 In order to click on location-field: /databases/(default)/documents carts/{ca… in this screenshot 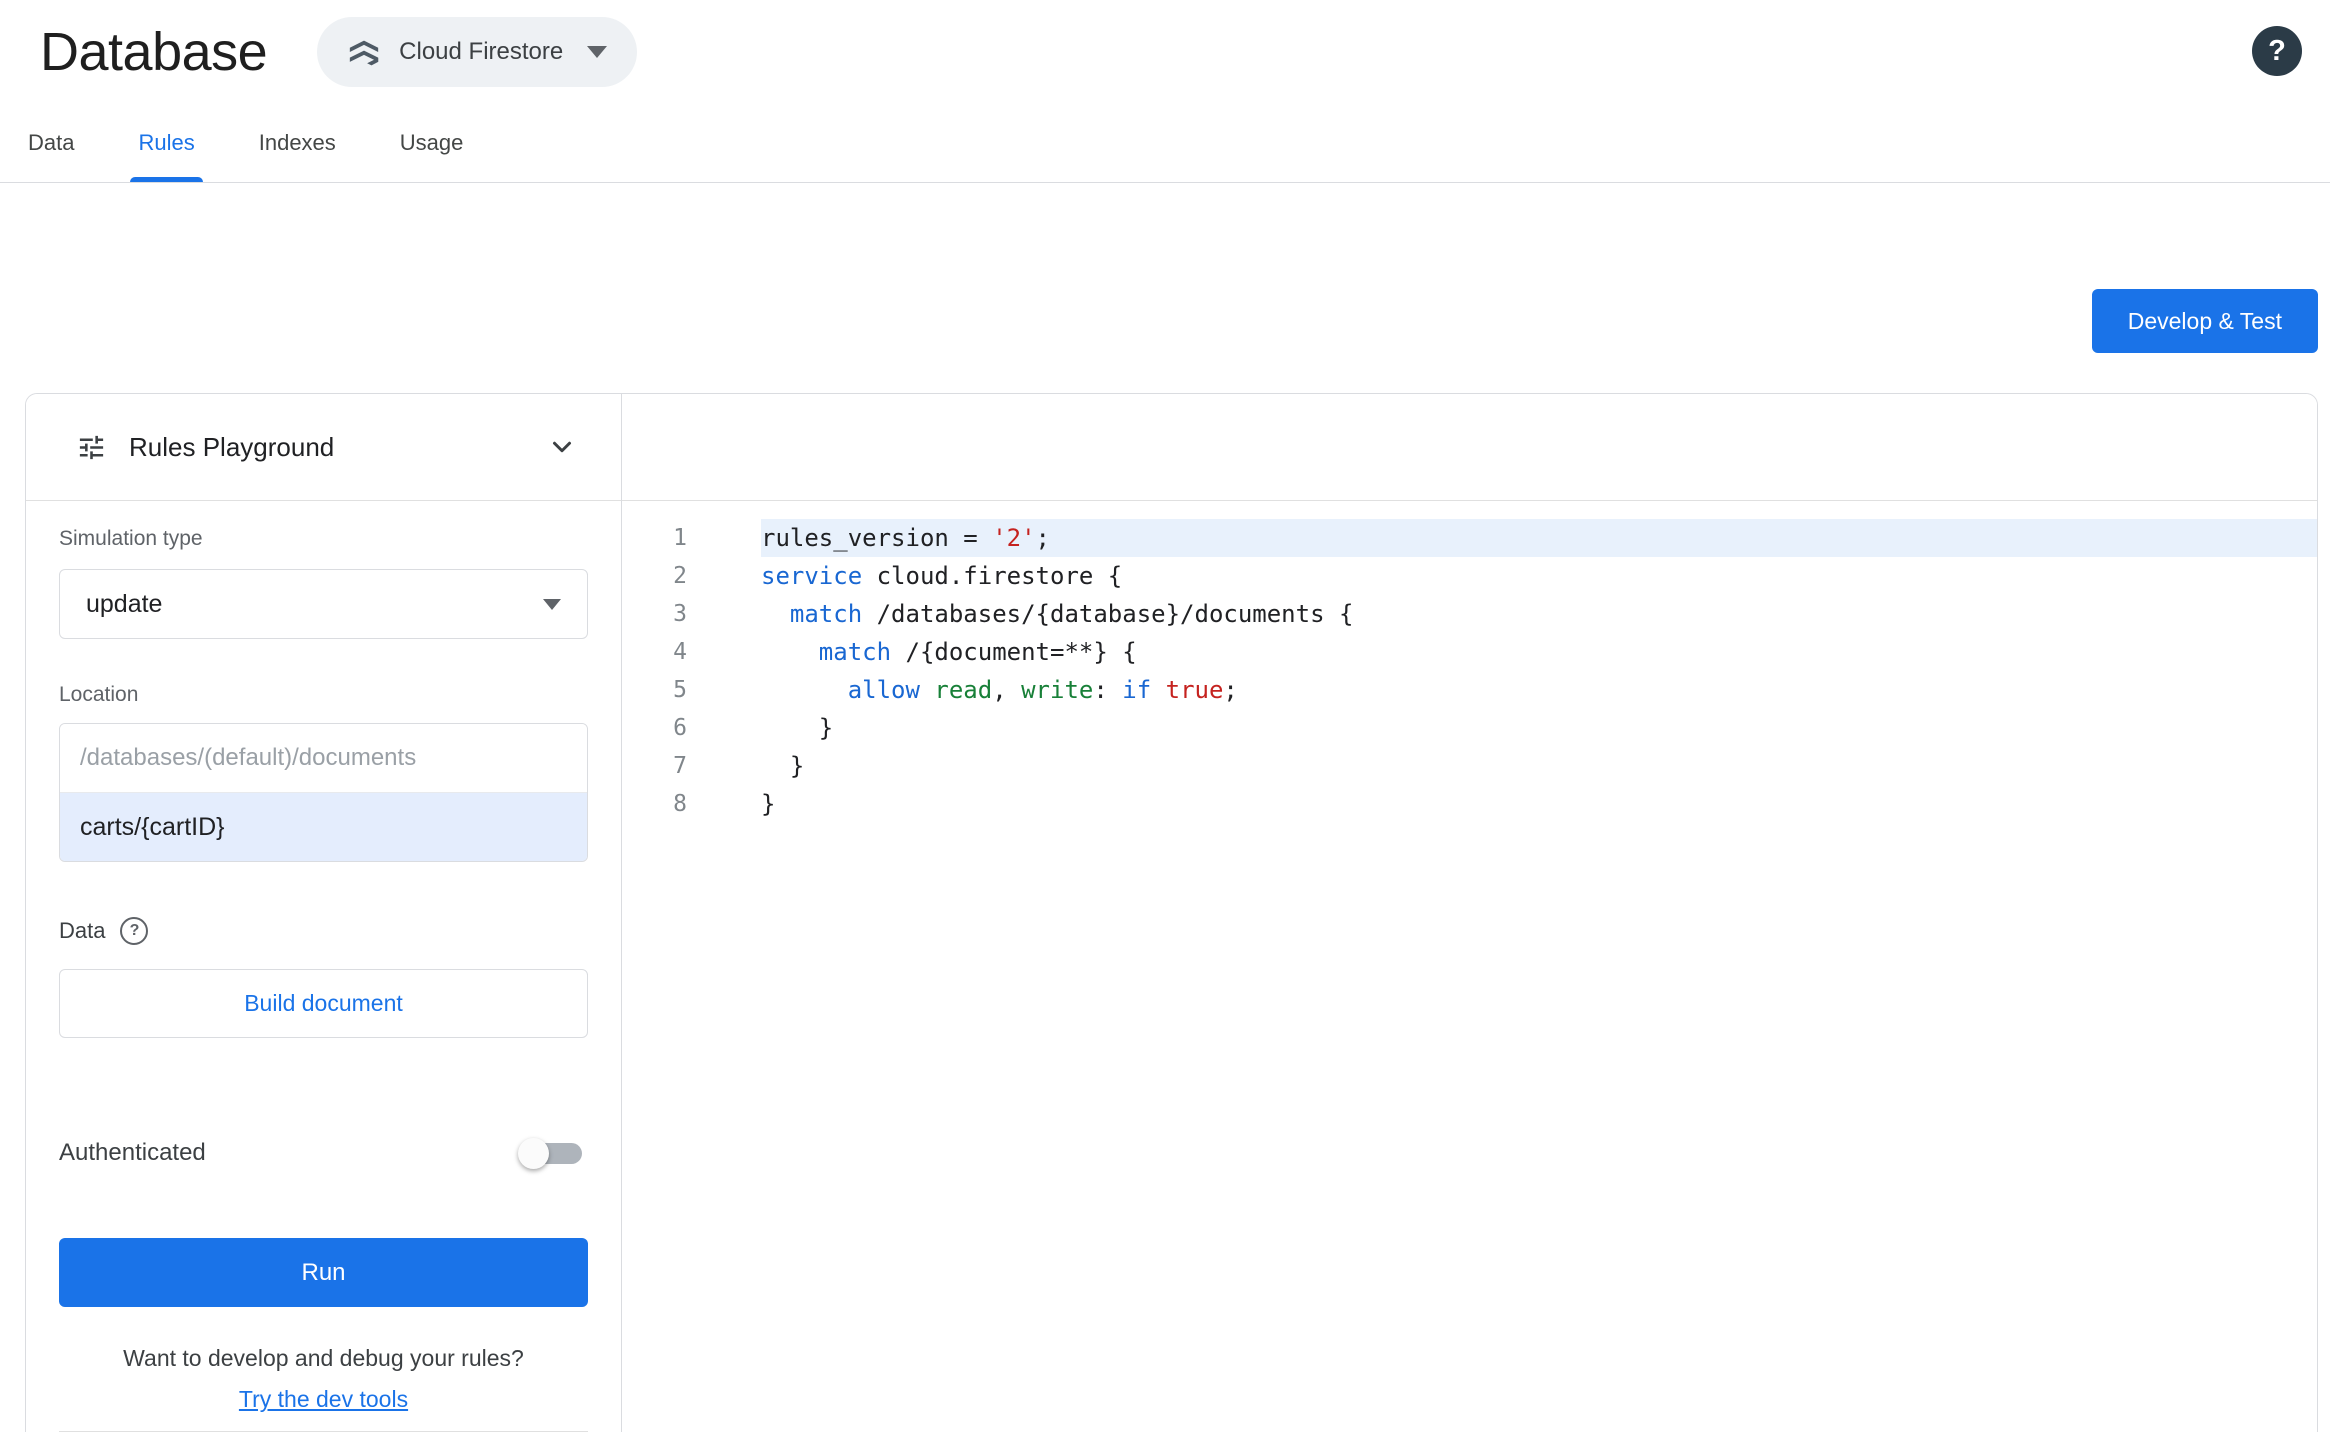, I will do `click(323, 792)`.